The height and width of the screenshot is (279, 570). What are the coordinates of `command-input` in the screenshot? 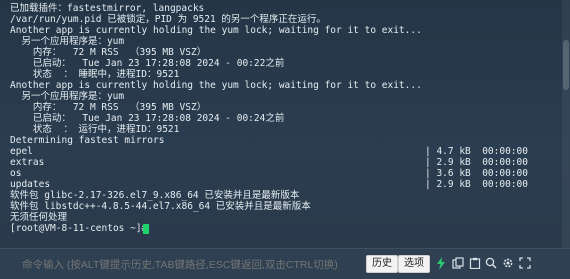 It's located at (192, 265).